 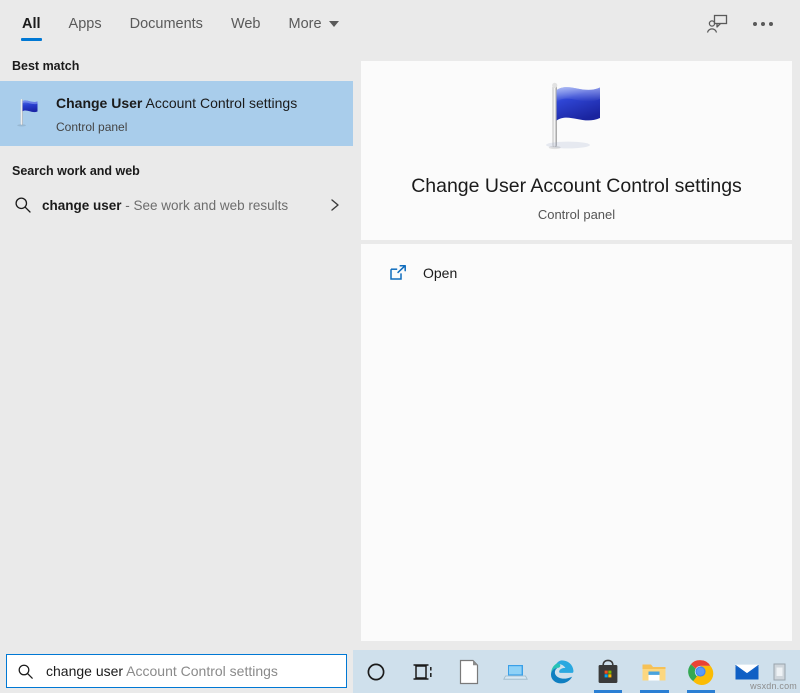 I want to click on laptop-icon, so click(x=516, y=672).